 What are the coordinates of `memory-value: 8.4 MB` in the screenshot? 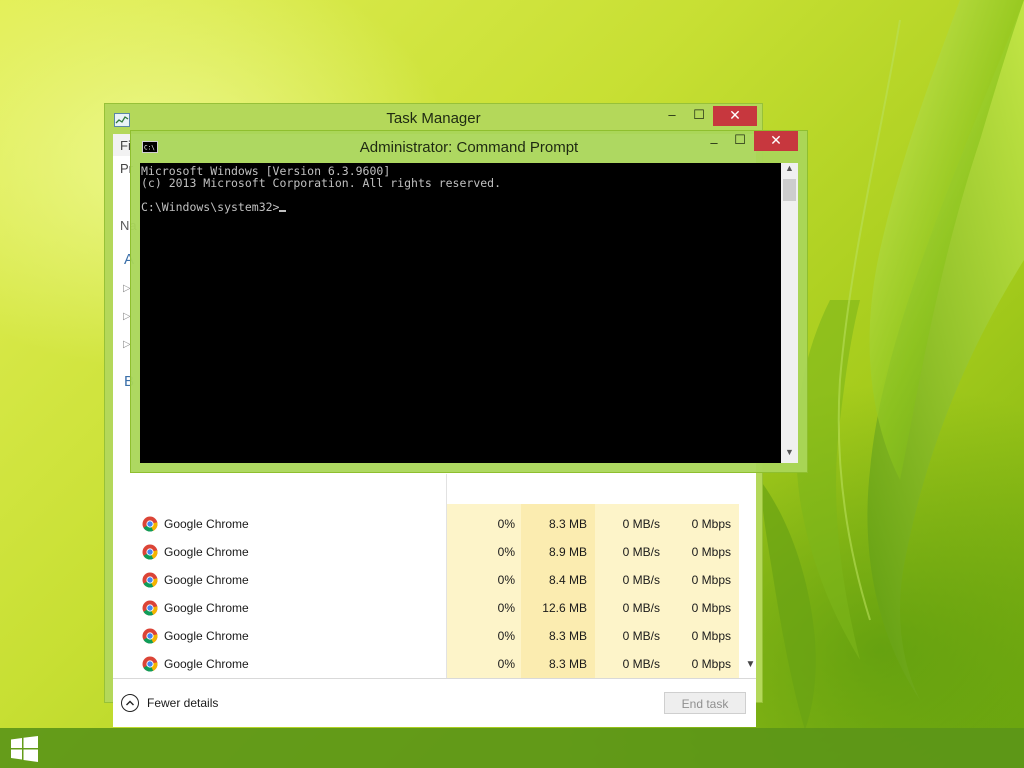 It's located at (567, 580).